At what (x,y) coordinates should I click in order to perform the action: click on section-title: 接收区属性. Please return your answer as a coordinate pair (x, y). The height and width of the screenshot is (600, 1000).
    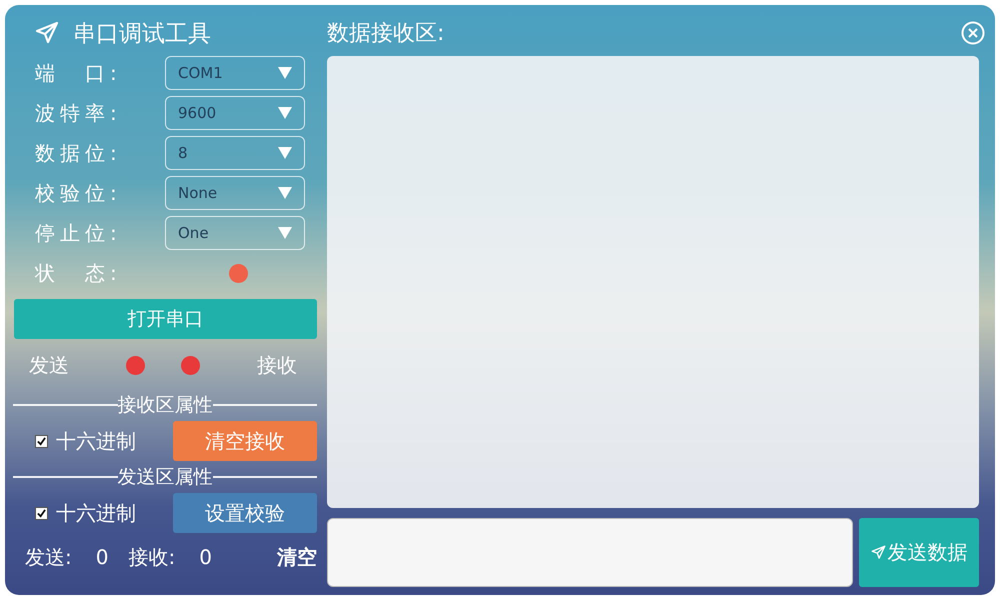
    Looking at the image, I should click on (165, 405).